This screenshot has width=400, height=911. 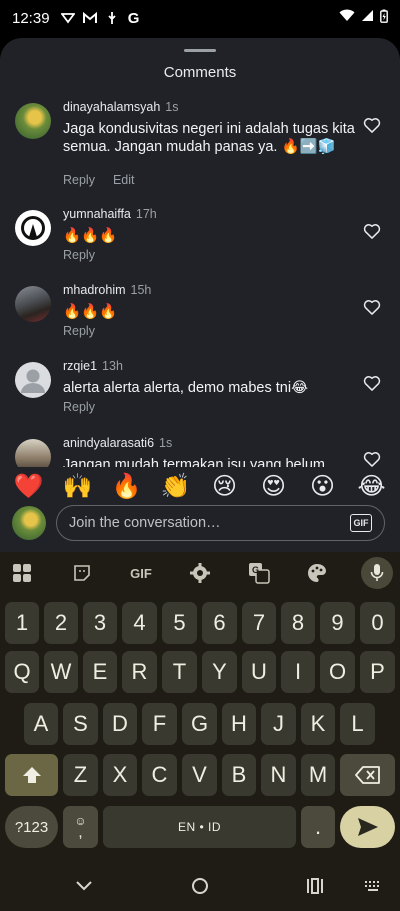 What do you see at coordinates (317, 573) in the screenshot?
I see `theme-palette-icon` at bounding box center [317, 573].